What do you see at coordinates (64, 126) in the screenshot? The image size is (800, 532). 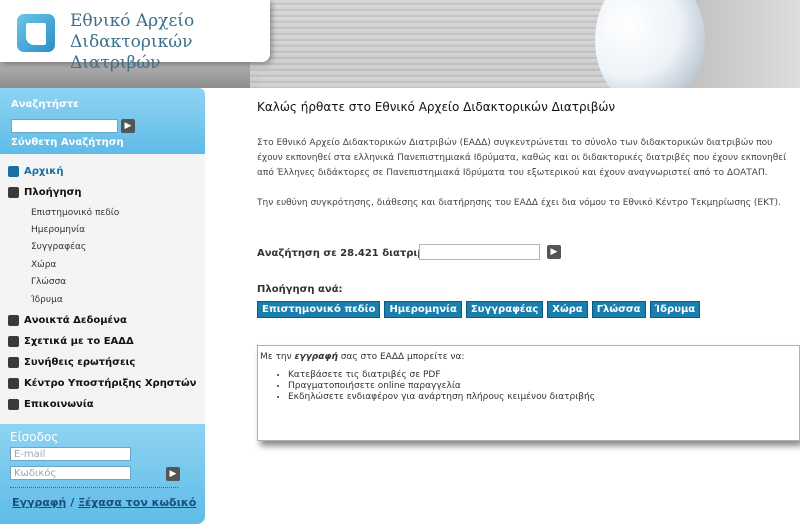 I see `sidebar-search-input` at bounding box center [64, 126].